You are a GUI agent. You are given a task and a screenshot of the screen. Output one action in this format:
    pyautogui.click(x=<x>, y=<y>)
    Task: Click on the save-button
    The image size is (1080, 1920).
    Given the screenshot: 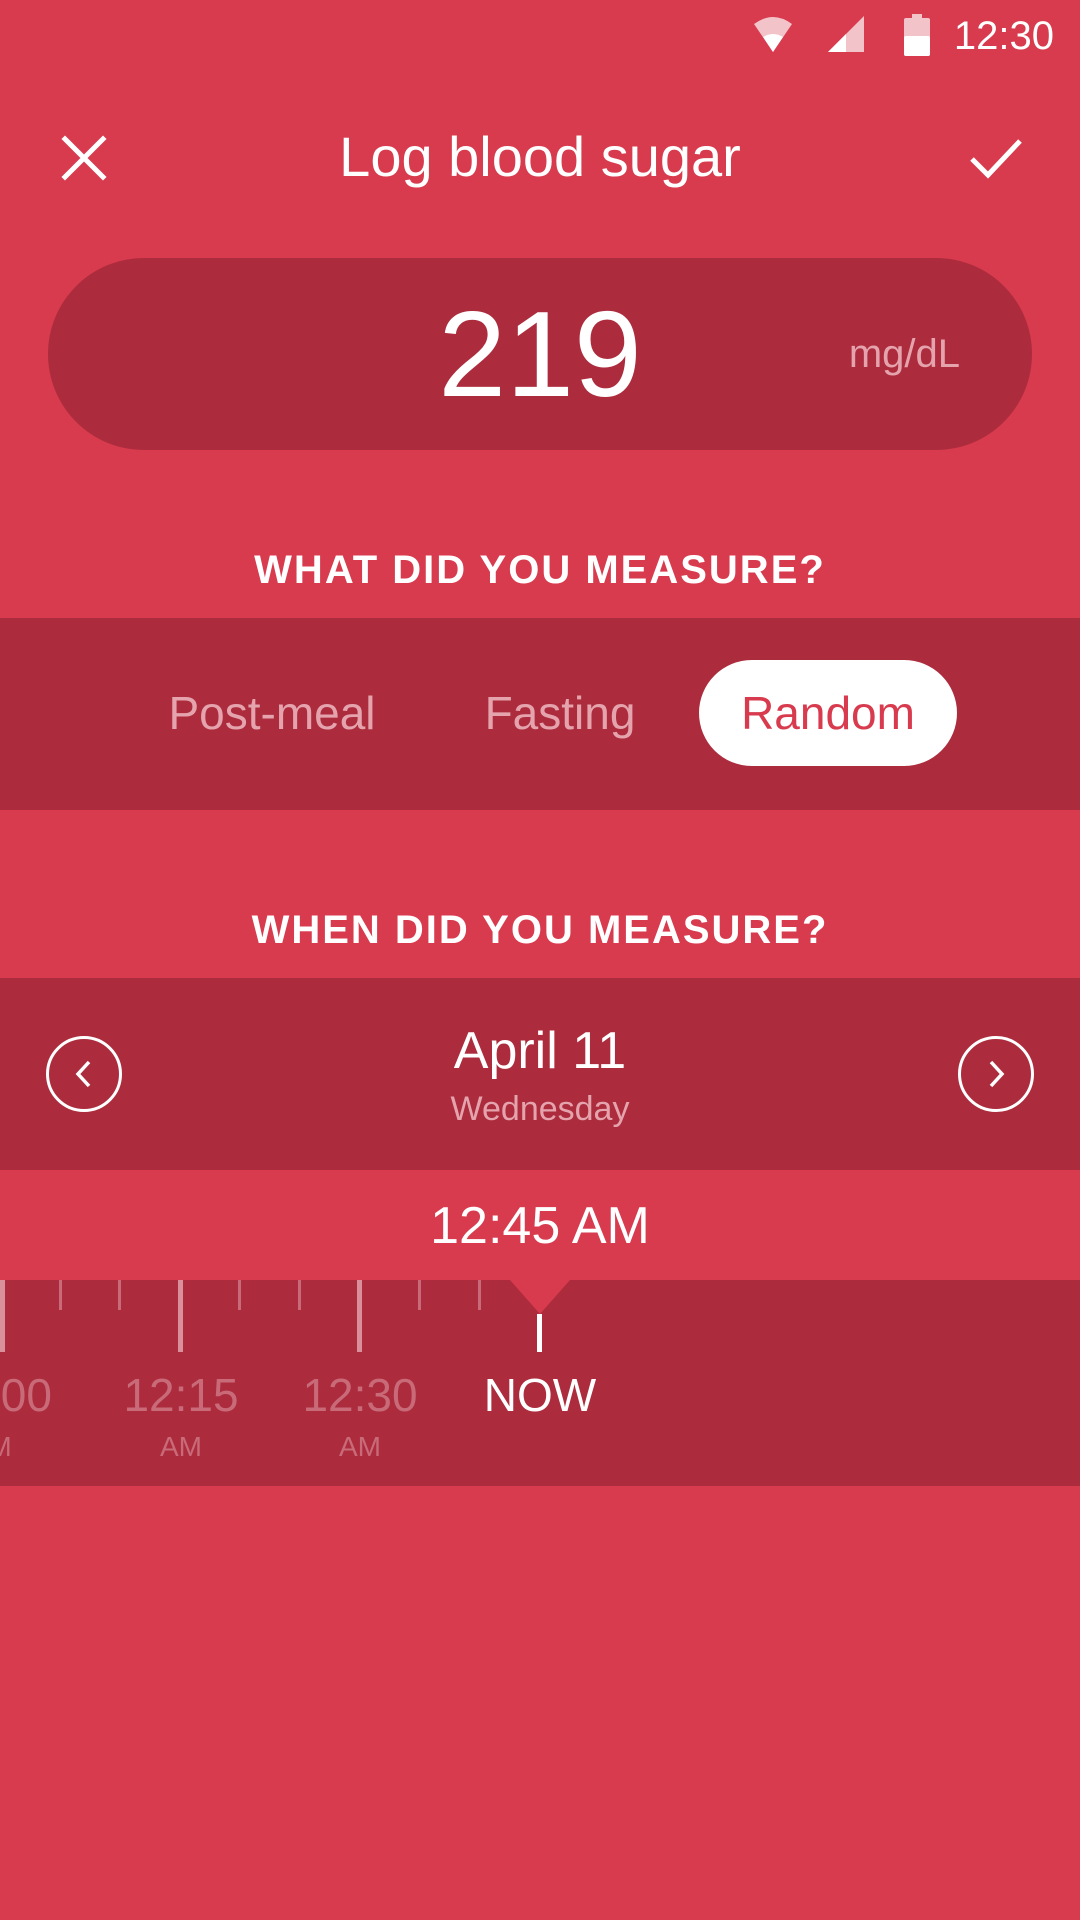 What is the action you would take?
    pyautogui.click(x=996, y=158)
    